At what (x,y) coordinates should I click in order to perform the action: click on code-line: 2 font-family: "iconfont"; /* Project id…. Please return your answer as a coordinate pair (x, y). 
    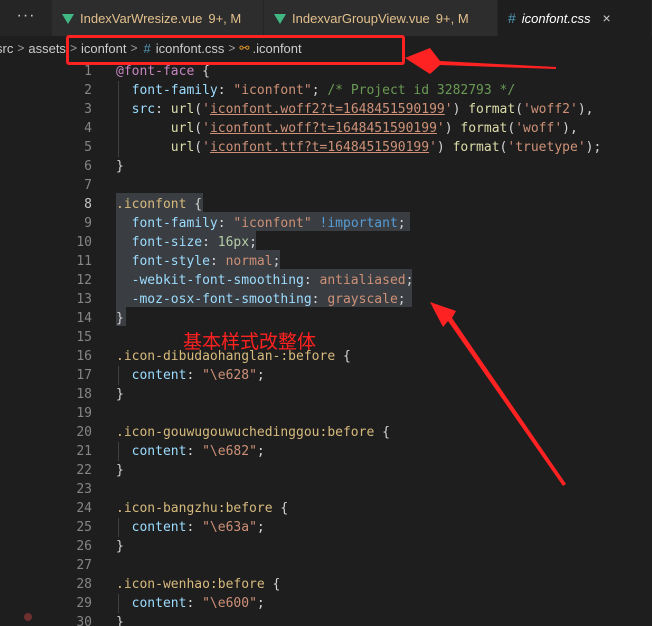
    Looking at the image, I should click on (352, 90).